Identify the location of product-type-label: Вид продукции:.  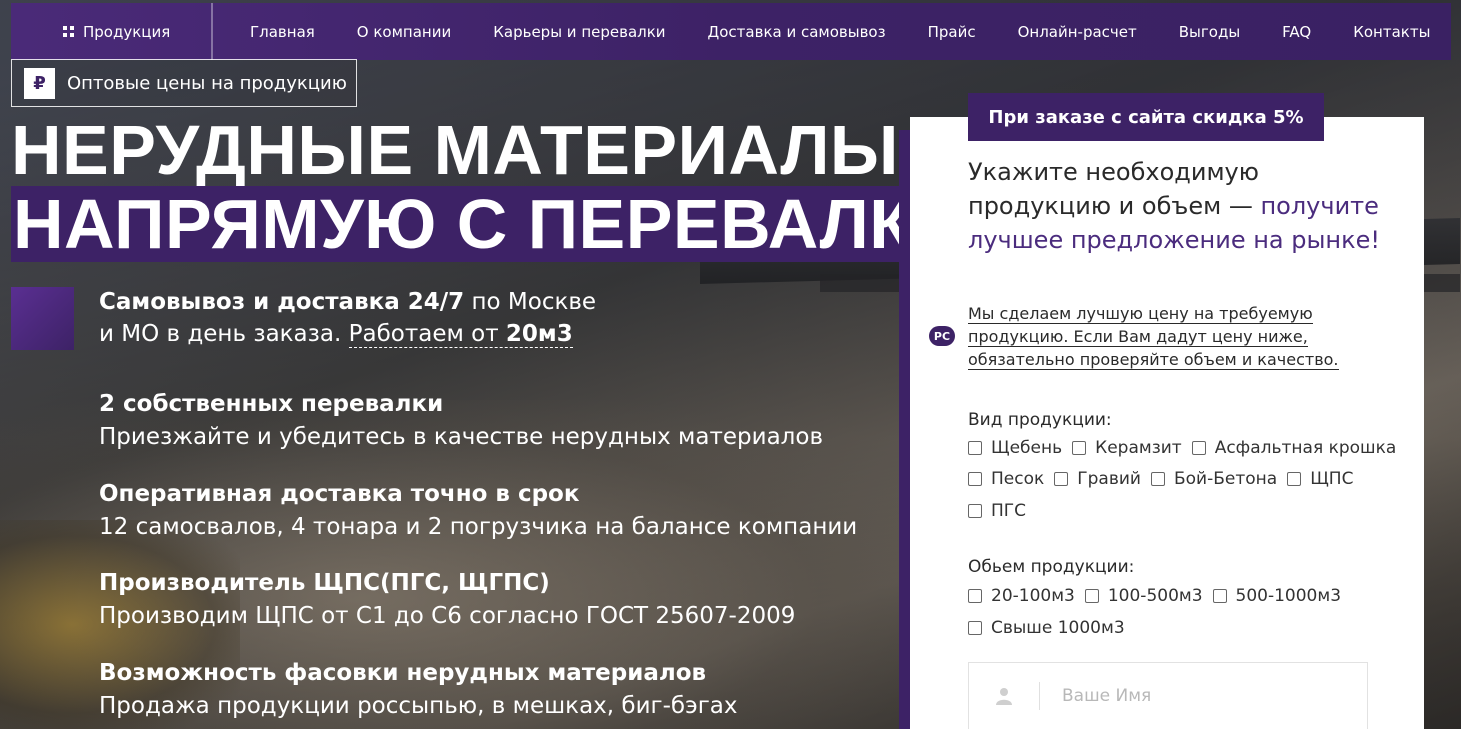
(1040, 420).